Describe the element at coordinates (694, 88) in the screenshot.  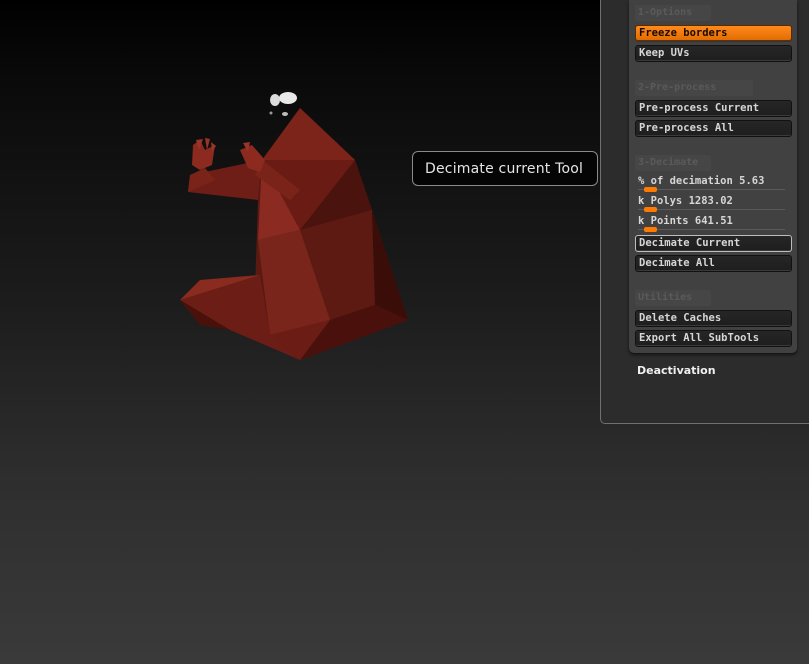
I see `section-preprocess-header: 2-Pre-process` at that location.